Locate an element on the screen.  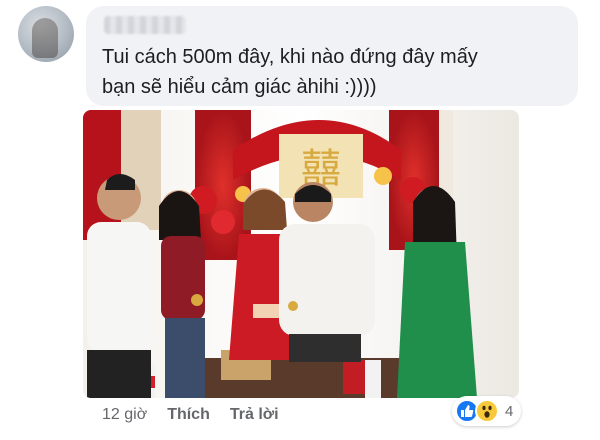
reactions-summary: 4 is located at coordinates (487, 411).